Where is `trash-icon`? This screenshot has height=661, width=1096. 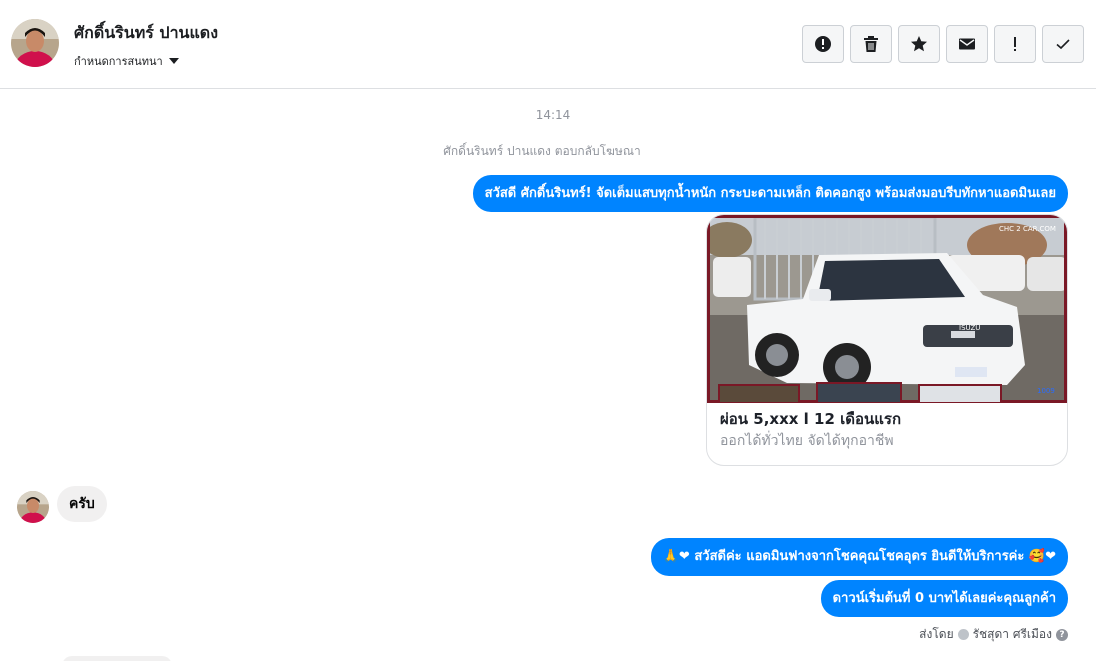 trash-icon is located at coordinates (871, 44).